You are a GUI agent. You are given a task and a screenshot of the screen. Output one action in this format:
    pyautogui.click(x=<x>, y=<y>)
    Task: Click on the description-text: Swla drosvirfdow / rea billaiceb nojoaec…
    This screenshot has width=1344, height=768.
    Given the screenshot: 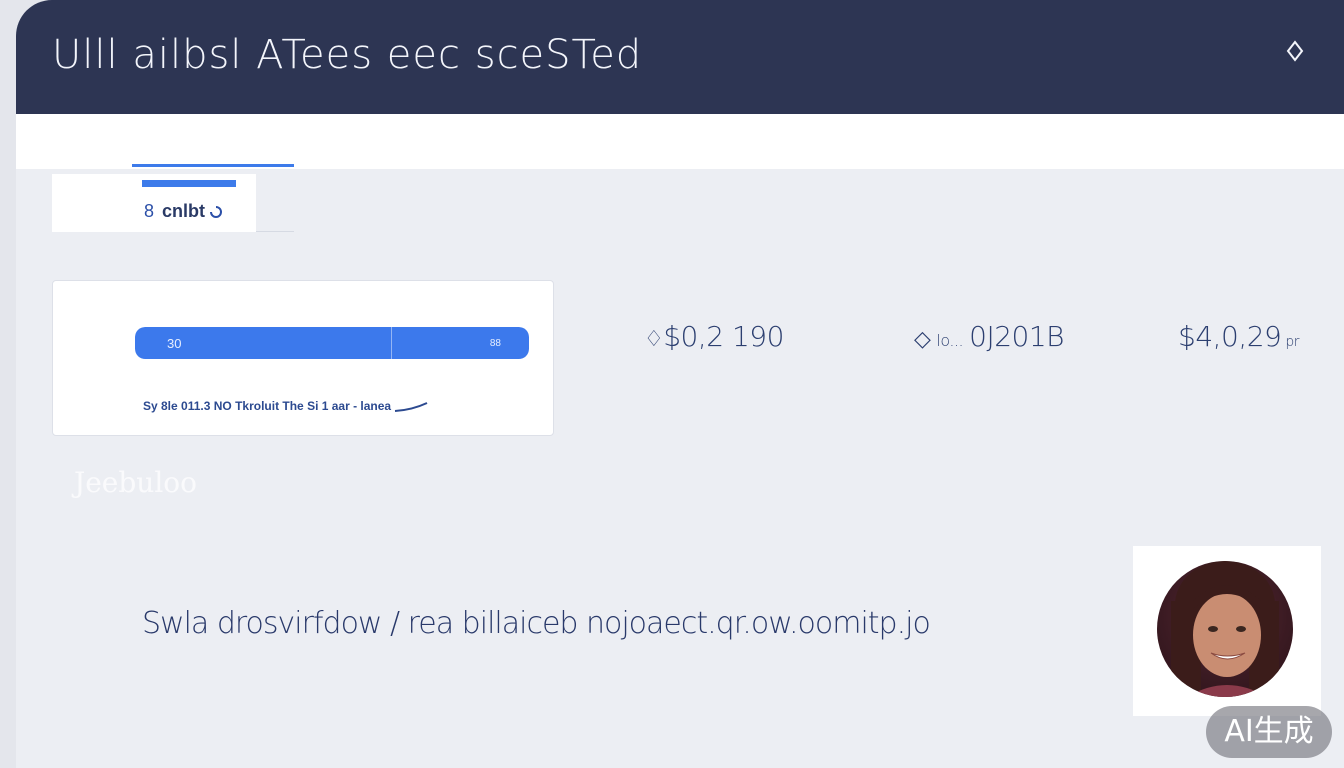 What is the action you would take?
    pyautogui.click(x=536, y=623)
    